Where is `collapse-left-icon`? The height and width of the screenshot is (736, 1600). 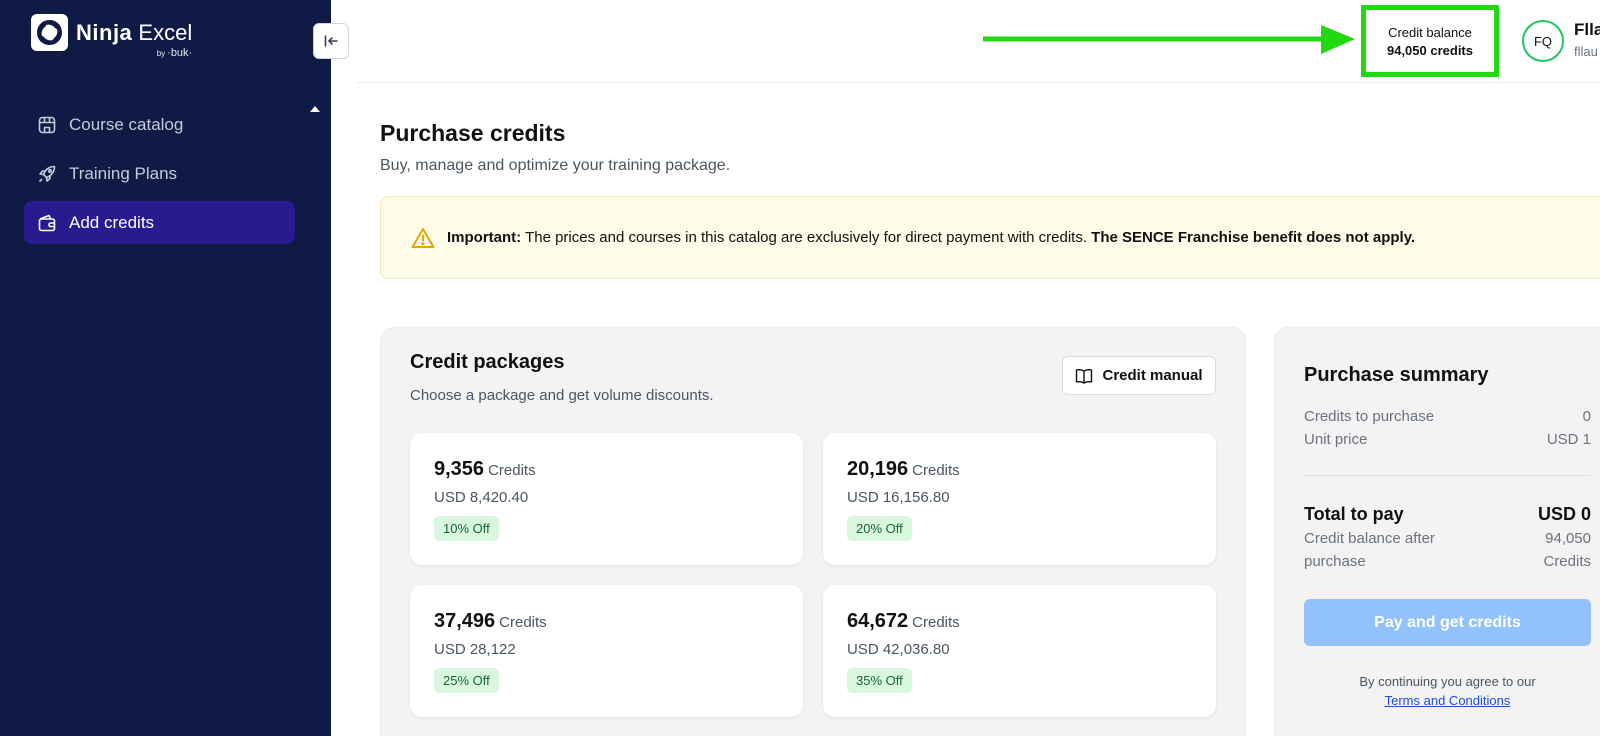 collapse-left-icon is located at coordinates (331, 41).